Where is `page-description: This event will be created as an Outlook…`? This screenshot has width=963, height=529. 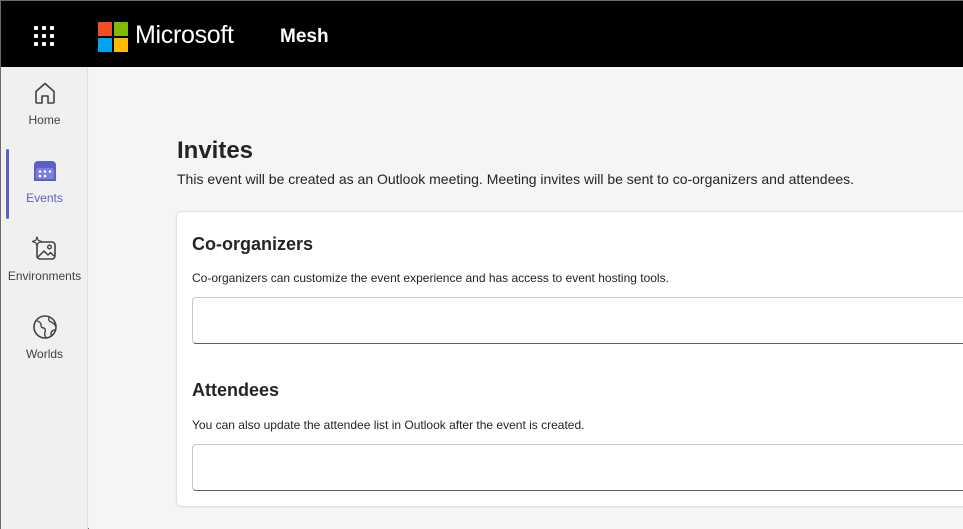 page-description: This event will be created as an Outlook… is located at coordinates (516, 179).